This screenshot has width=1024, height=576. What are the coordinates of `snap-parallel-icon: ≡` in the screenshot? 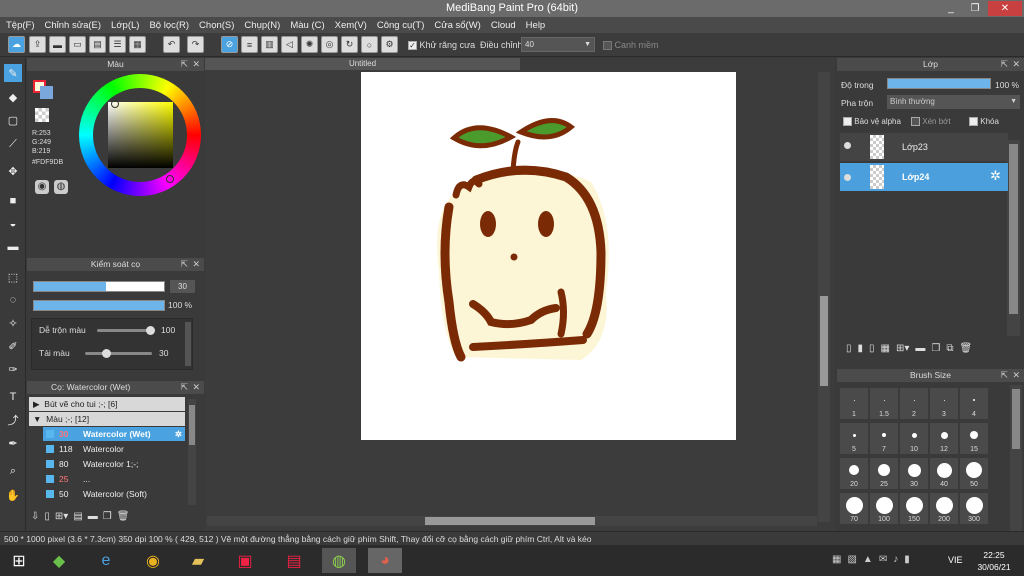 It's located at (249, 44).